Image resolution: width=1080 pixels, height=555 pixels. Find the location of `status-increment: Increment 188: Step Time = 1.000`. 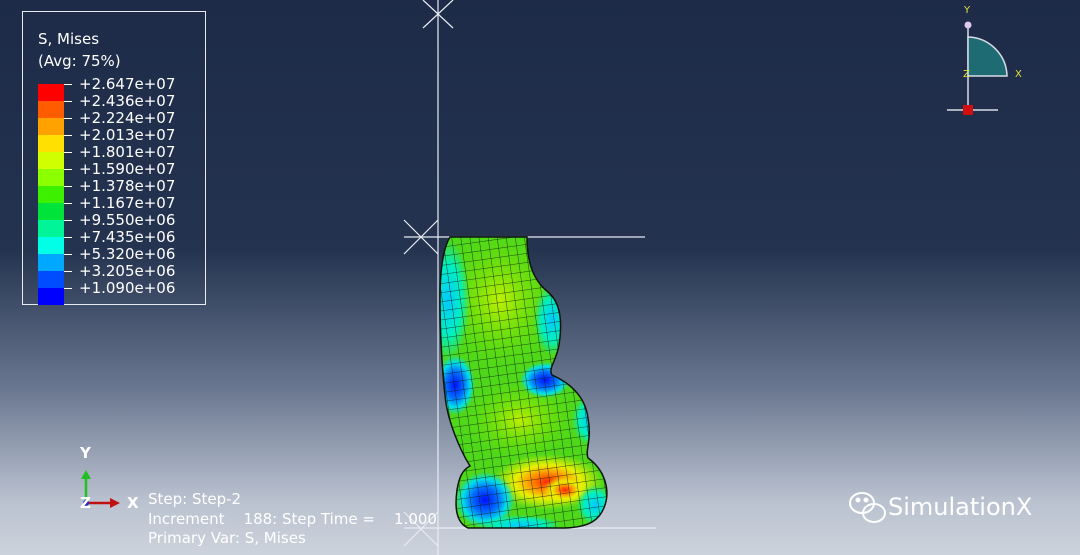

status-increment: Increment 188: Step Time = 1.000 is located at coordinates (292, 519).